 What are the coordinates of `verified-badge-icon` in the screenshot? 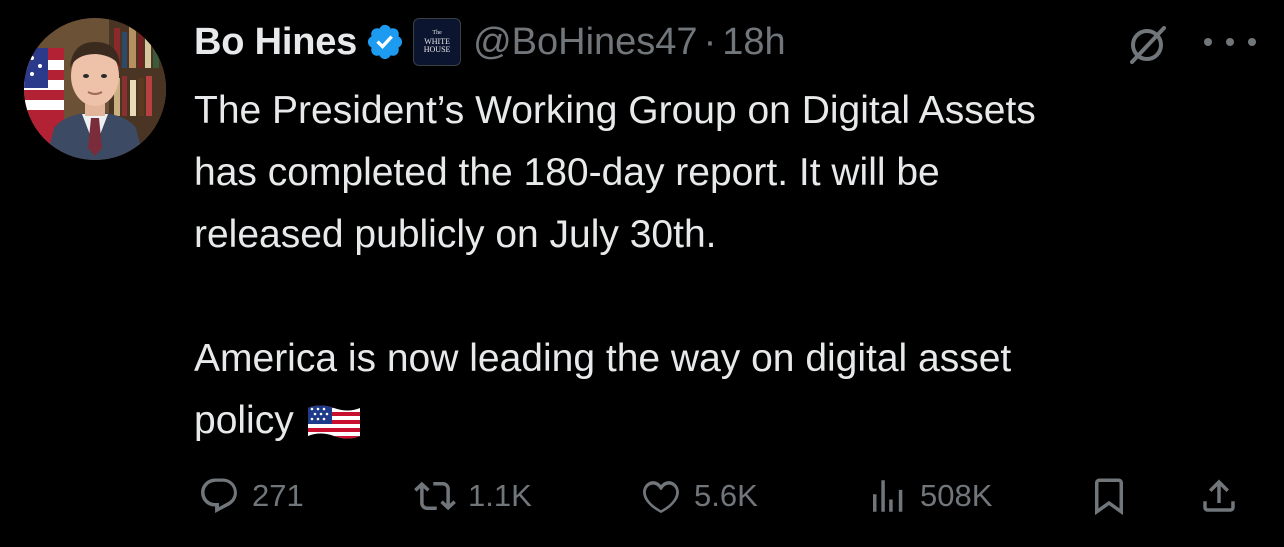 It's located at (385, 42).